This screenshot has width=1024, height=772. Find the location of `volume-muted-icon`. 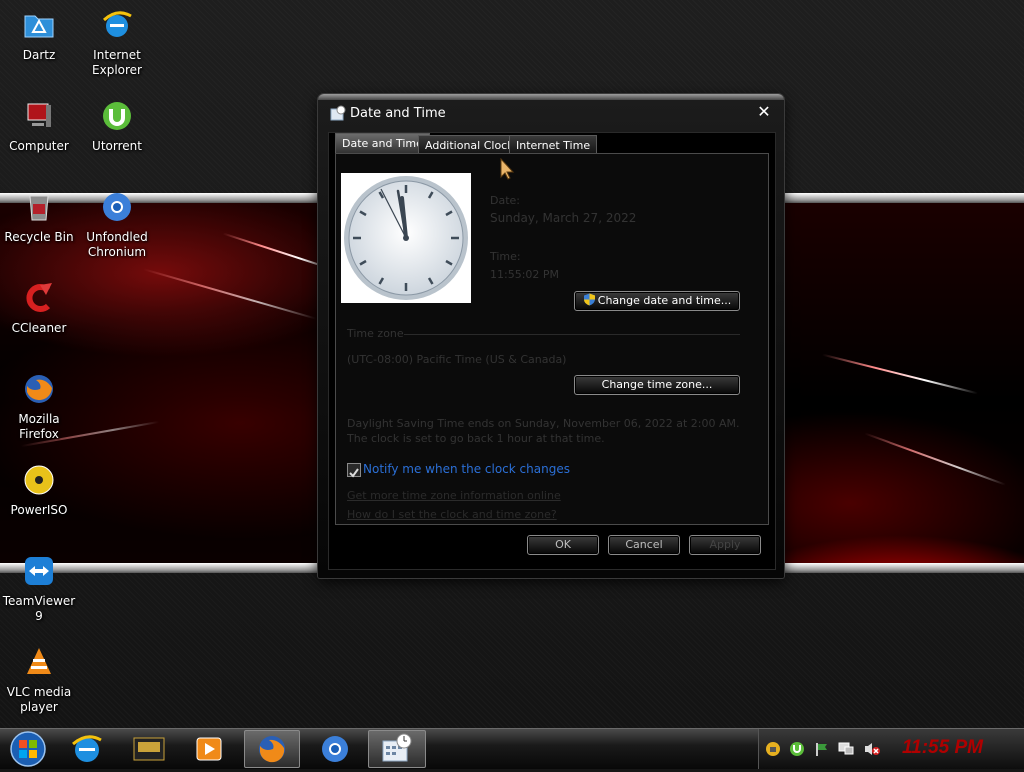

volume-muted-icon is located at coordinates (872, 749).